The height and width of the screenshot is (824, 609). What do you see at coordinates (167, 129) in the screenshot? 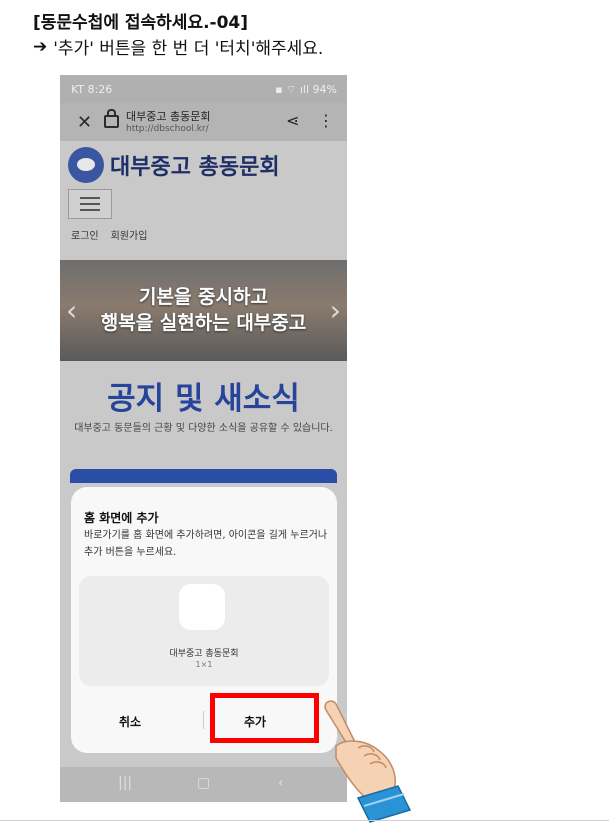
I see `page-url: http://dbschool.kr/` at bounding box center [167, 129].